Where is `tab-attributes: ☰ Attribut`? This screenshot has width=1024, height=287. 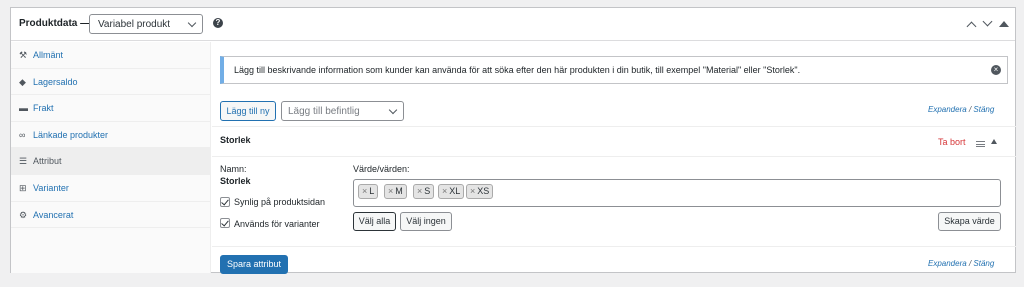
tab-attributes: ☰ Attribut is located at coordinates (110, 161).